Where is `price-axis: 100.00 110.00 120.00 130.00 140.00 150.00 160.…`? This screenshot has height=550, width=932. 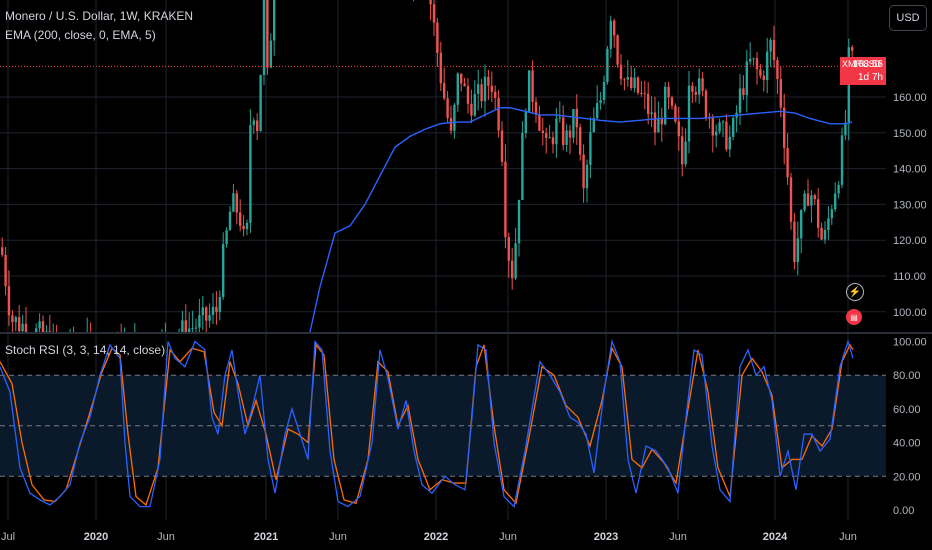 price-axis: 100.00 110.00 120.00 130.00 140.00 150.00 160.… is located at coordinates (910, 205).